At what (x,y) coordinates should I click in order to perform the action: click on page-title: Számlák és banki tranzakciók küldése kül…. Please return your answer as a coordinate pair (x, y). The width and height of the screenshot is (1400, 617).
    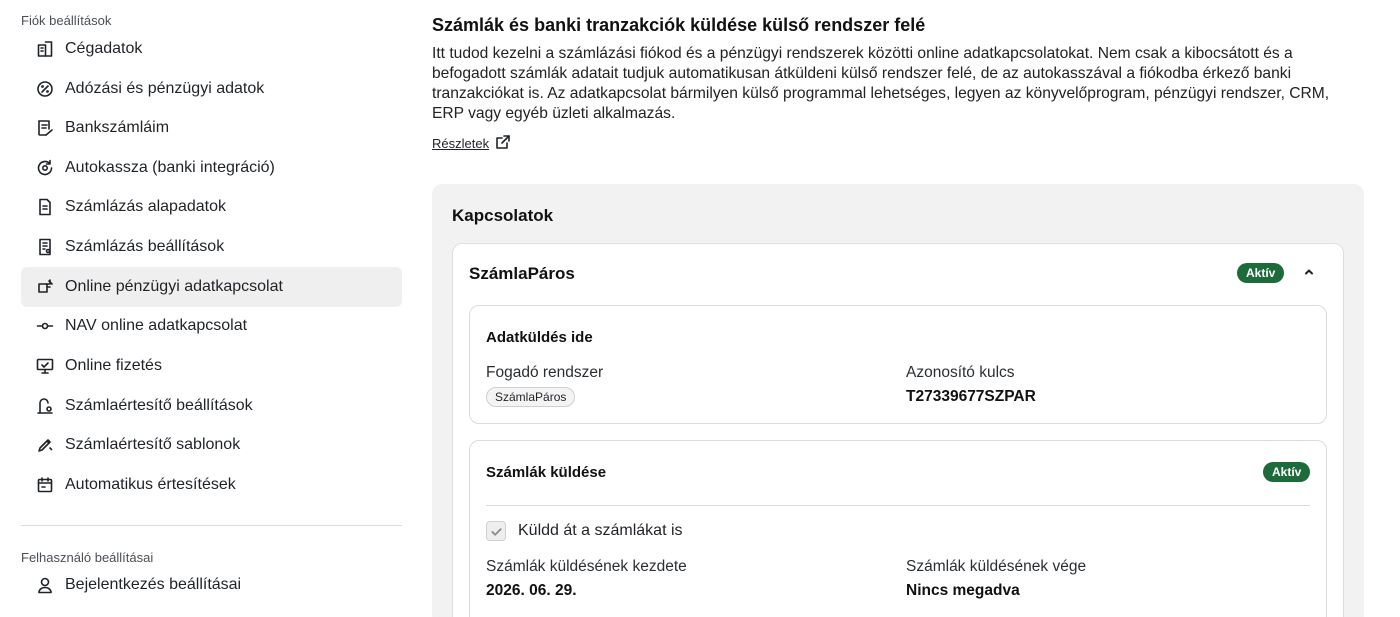
    Looking at the image, I should click on (679, 25).